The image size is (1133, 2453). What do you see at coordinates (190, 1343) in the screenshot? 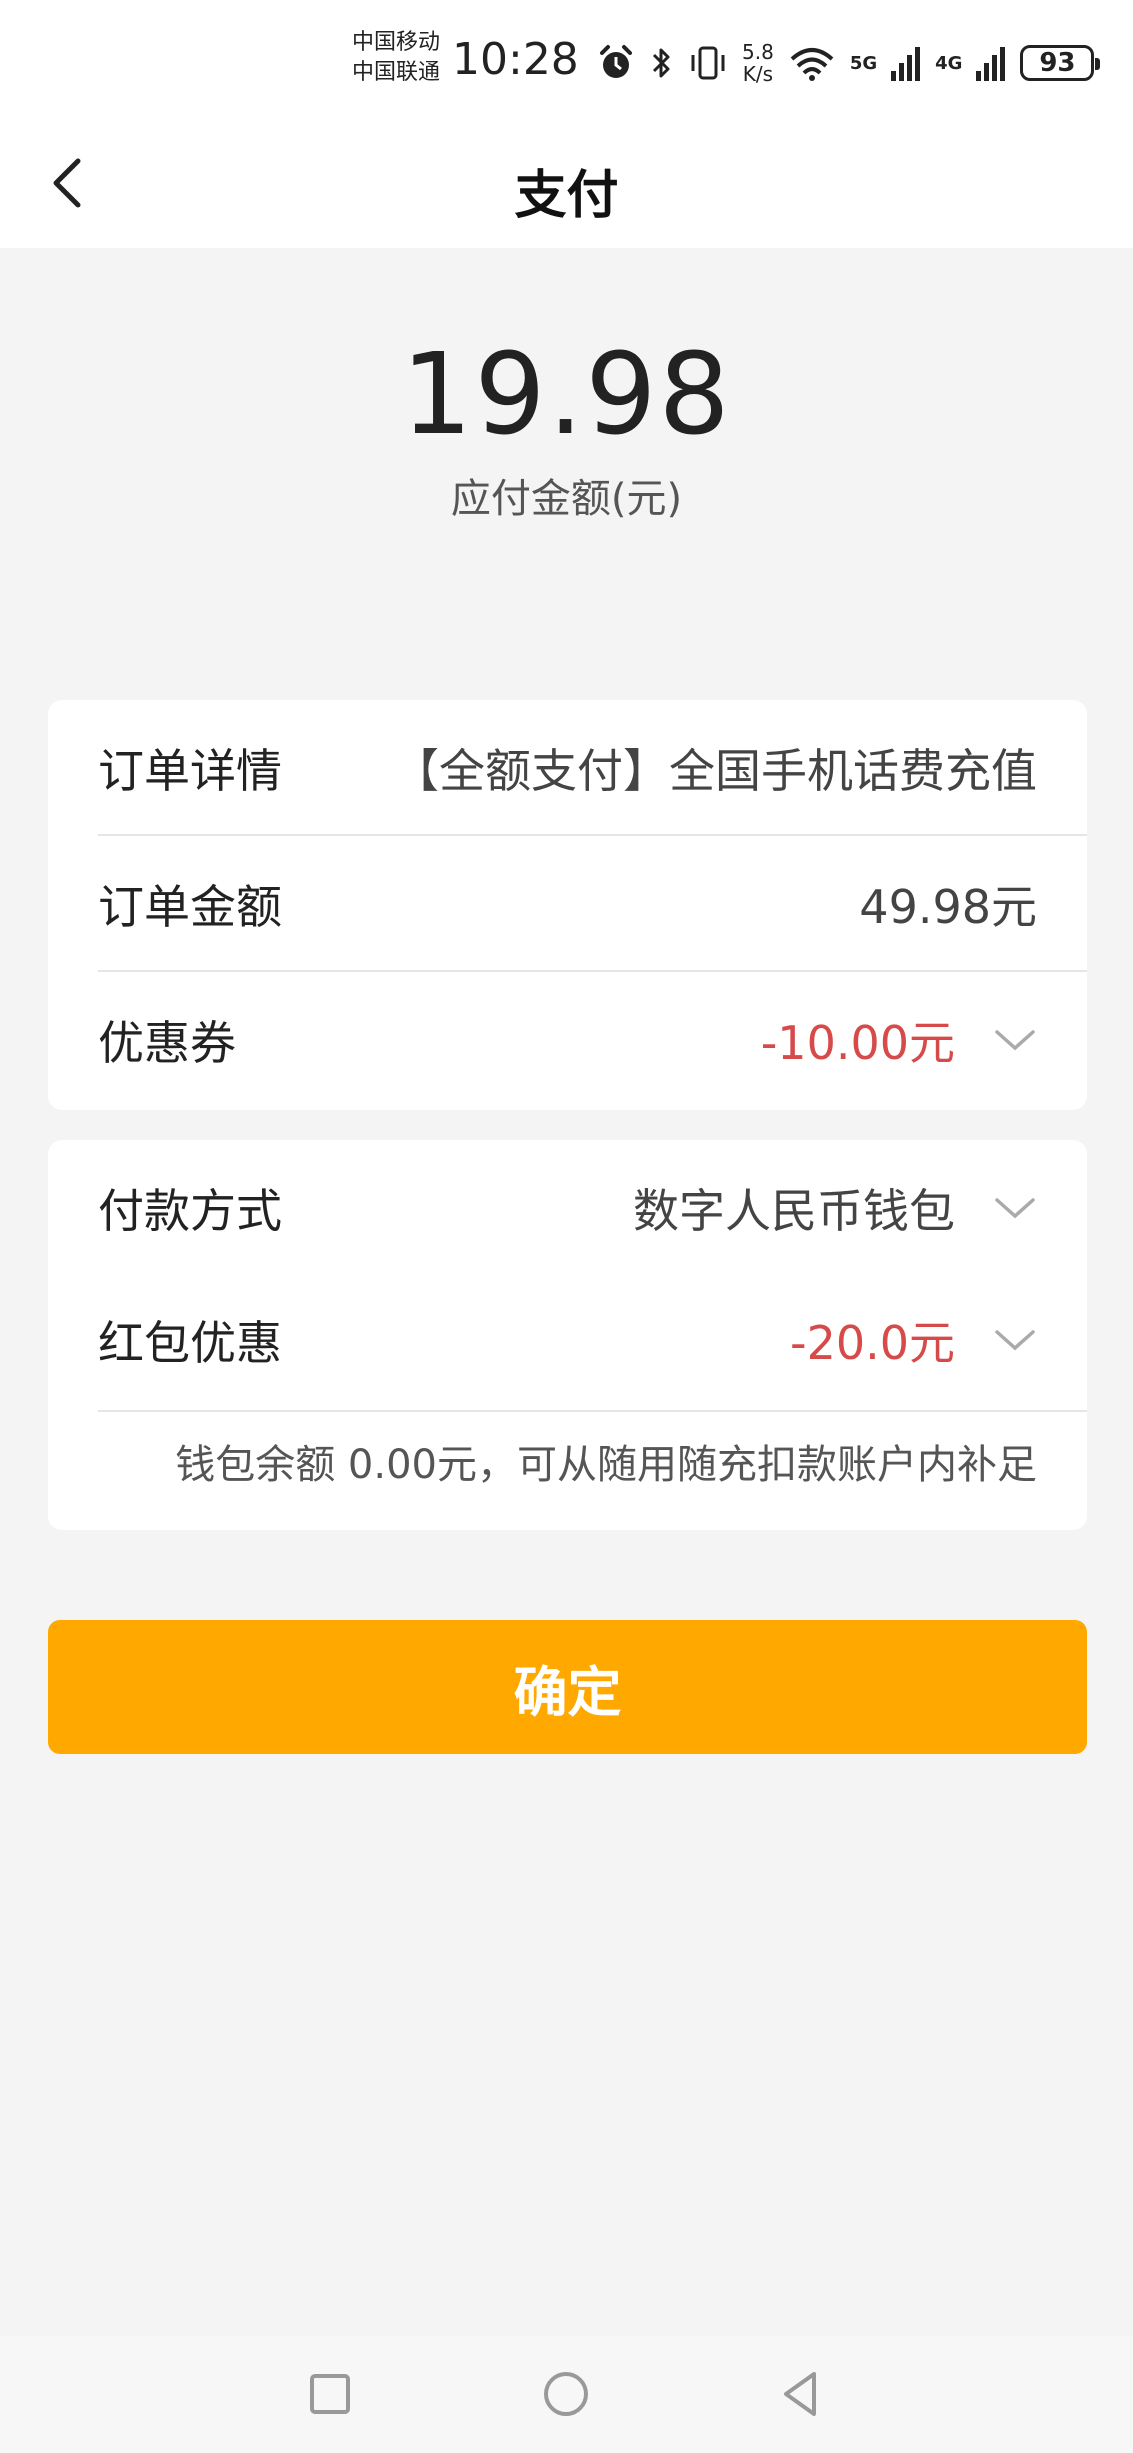
I see `red-packet-label: 红包优惠` at bounding box center [190, 1343].